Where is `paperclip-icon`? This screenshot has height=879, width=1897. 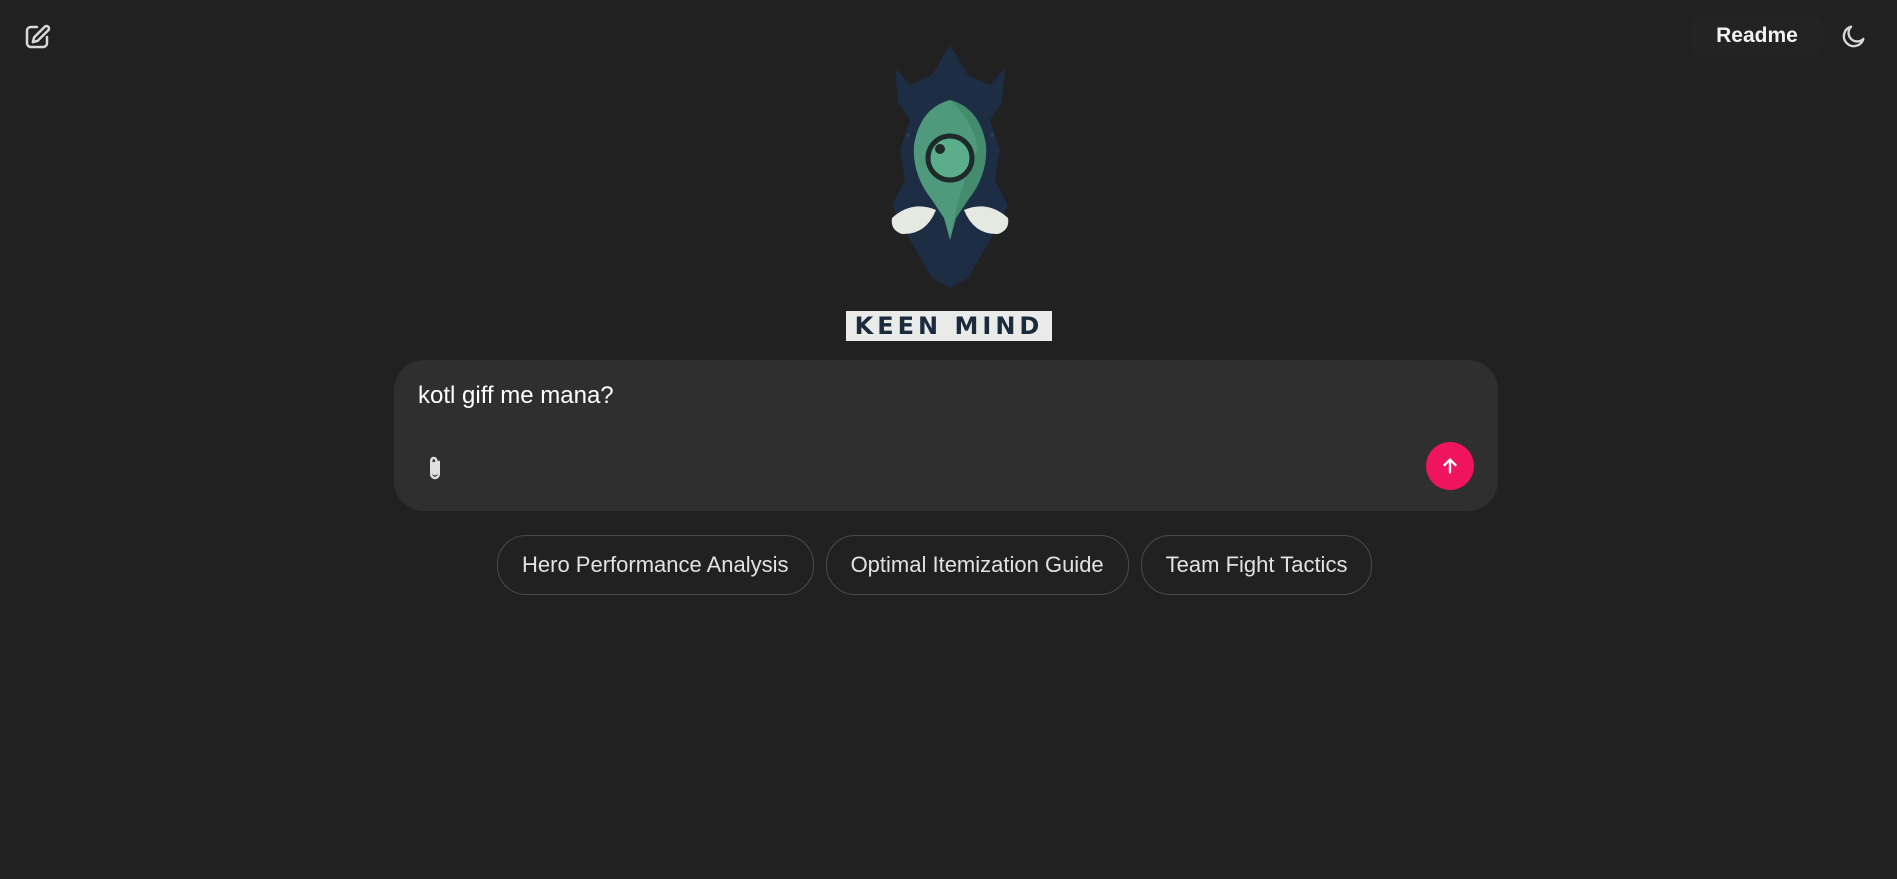 paperclip-icon is located at coordinates (435, 468).